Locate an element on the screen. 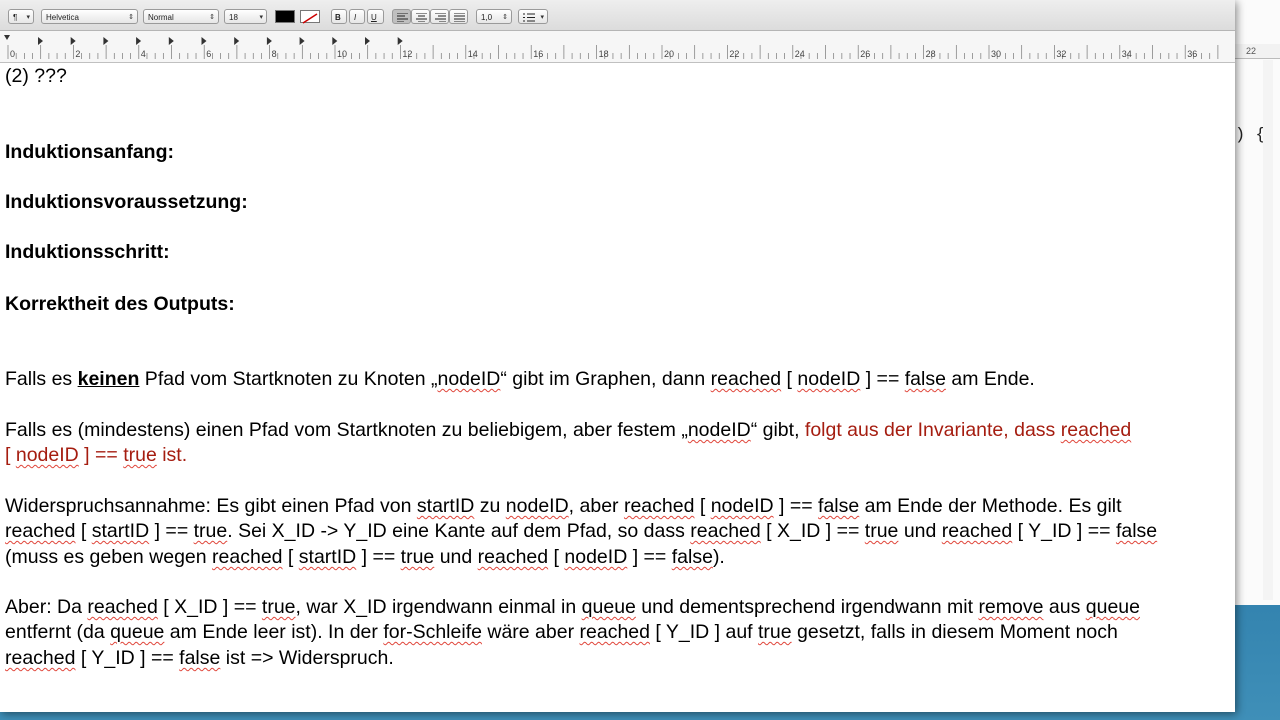 This screenshot has height=720, width=1280. align-right-button is located at coordinates (439, 16).